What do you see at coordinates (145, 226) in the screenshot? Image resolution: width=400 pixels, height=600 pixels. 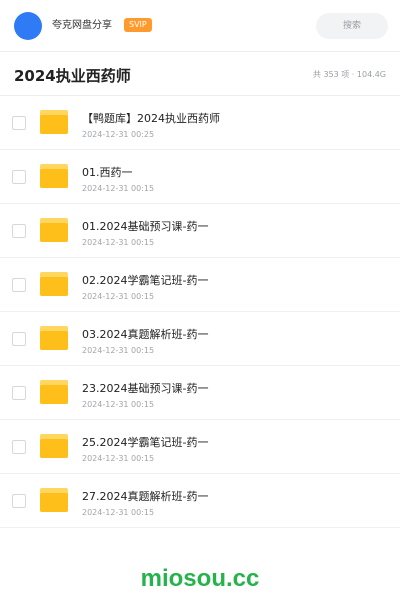 I see `file-name: 01.2024基础预习课-药一` at bounding box center [145, 226].